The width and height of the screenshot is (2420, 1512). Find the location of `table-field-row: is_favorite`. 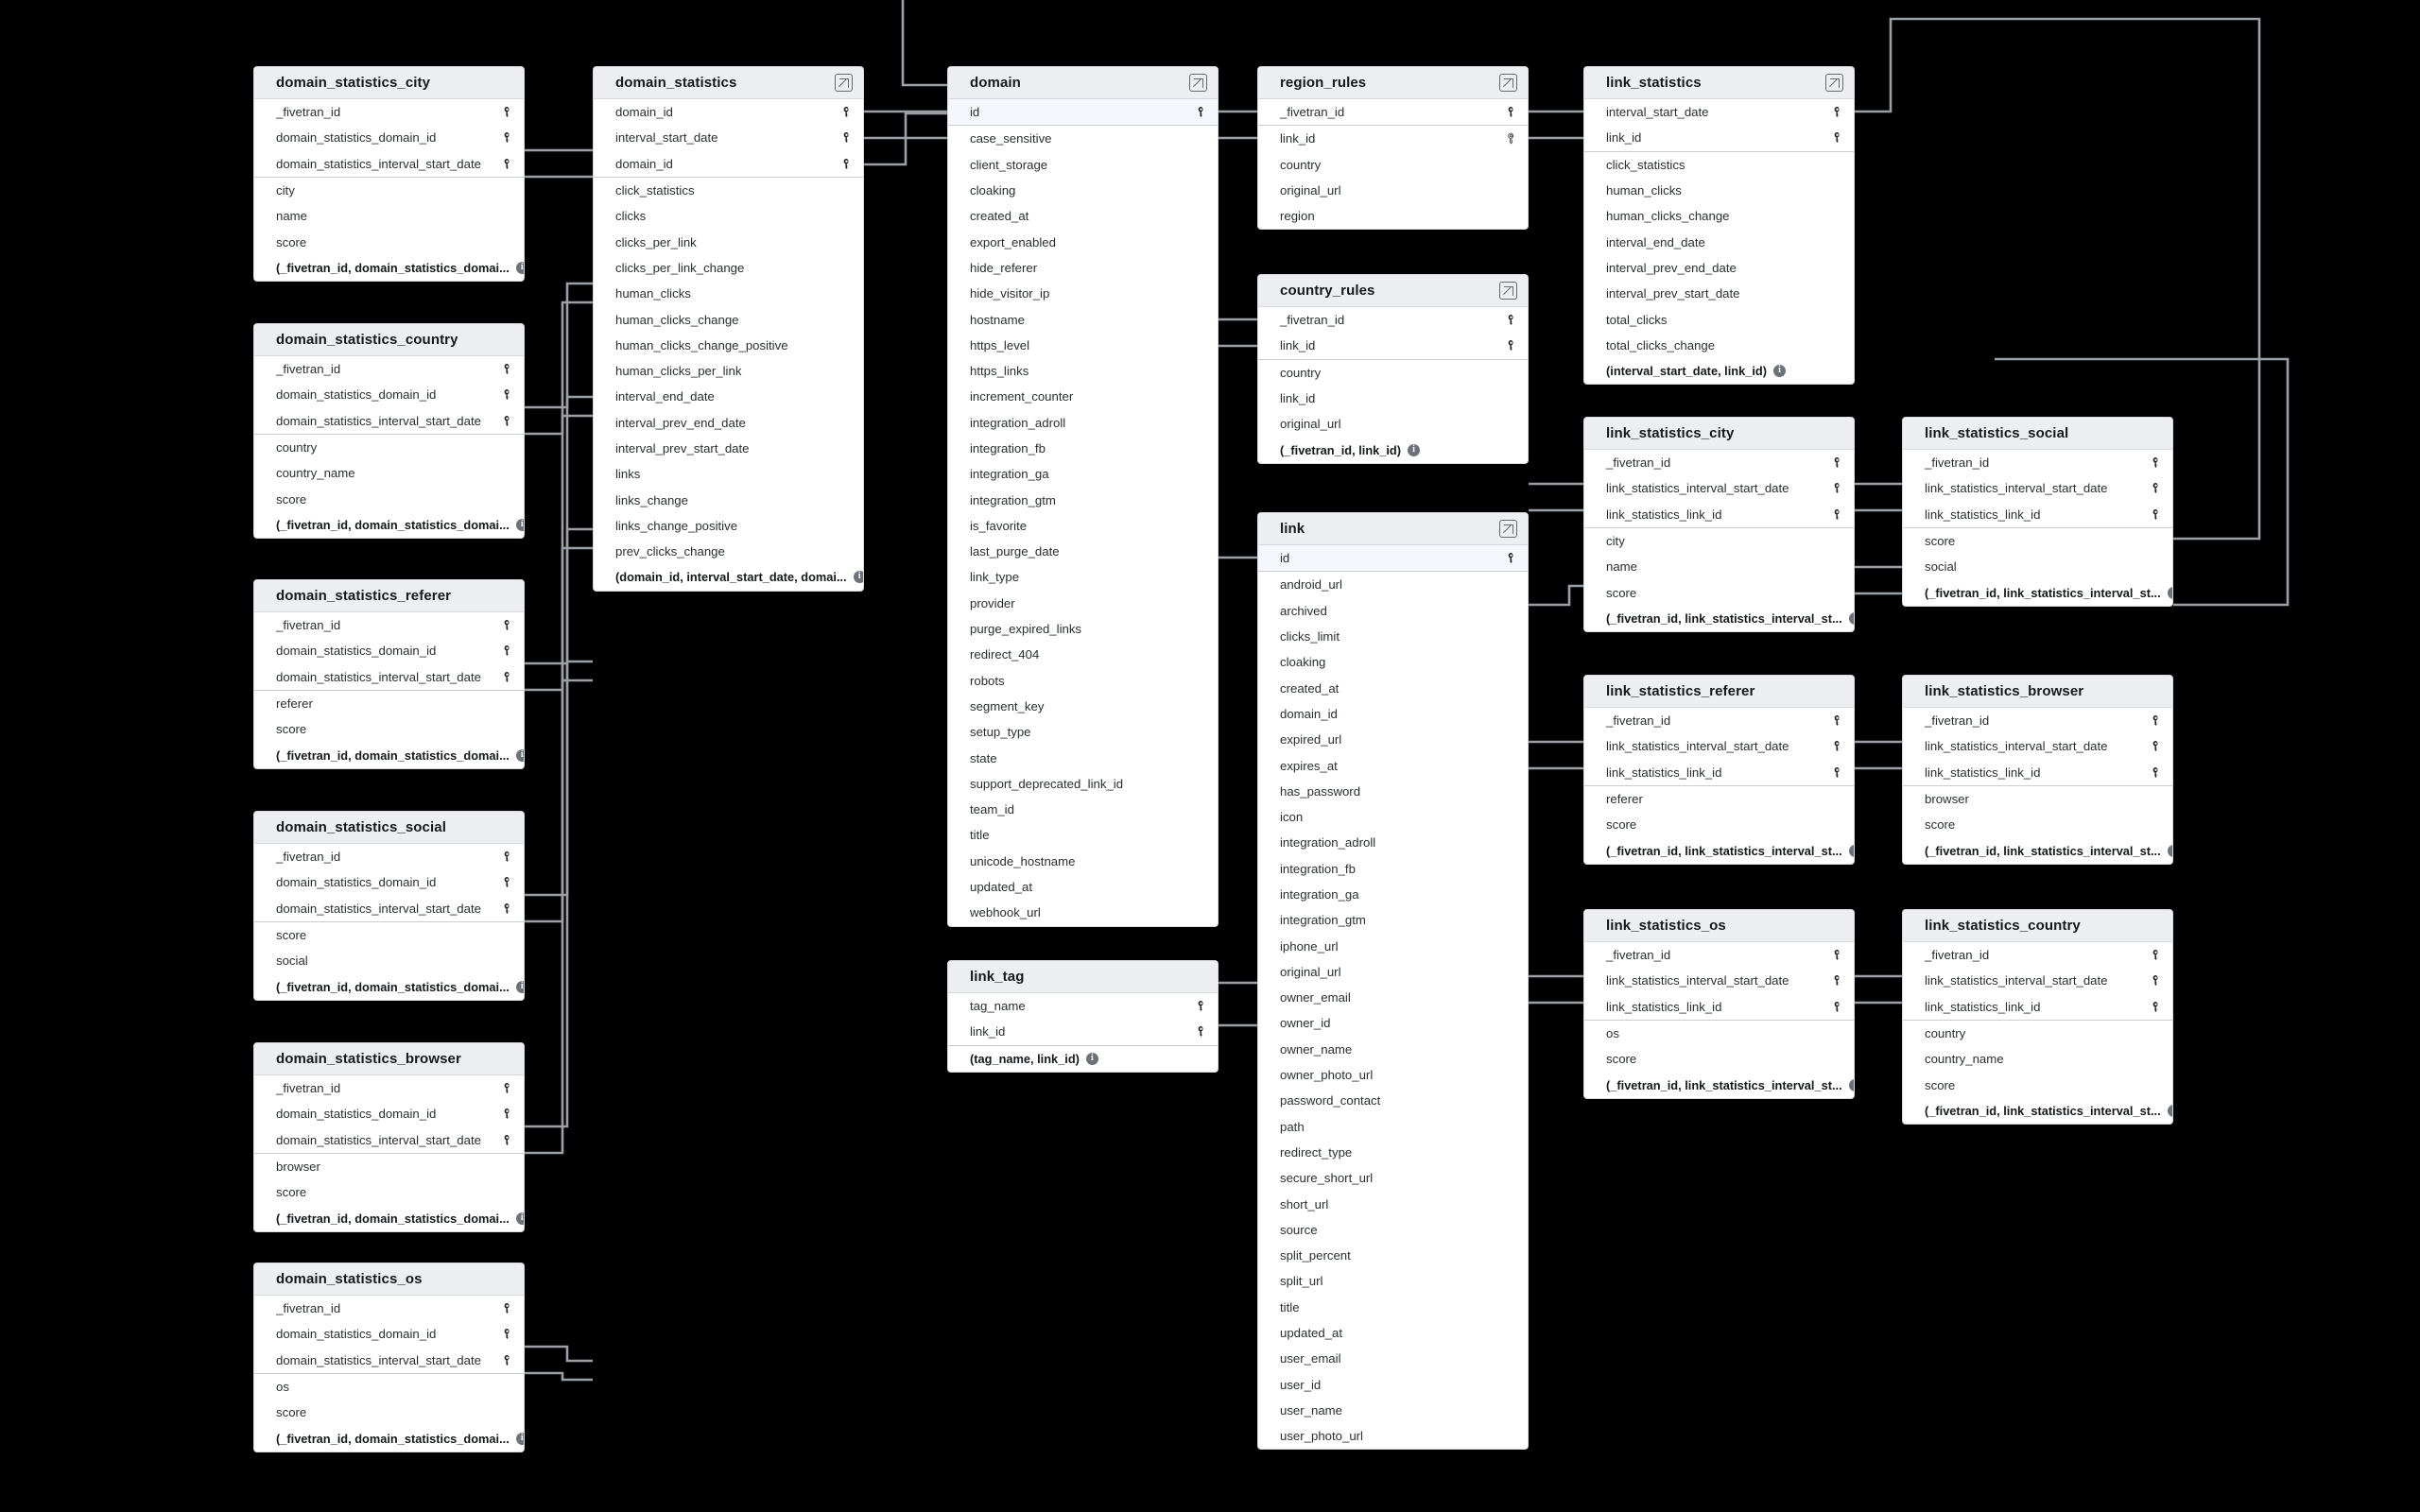

table-field-row: is_favorite is located at coordinates (1083, 526).